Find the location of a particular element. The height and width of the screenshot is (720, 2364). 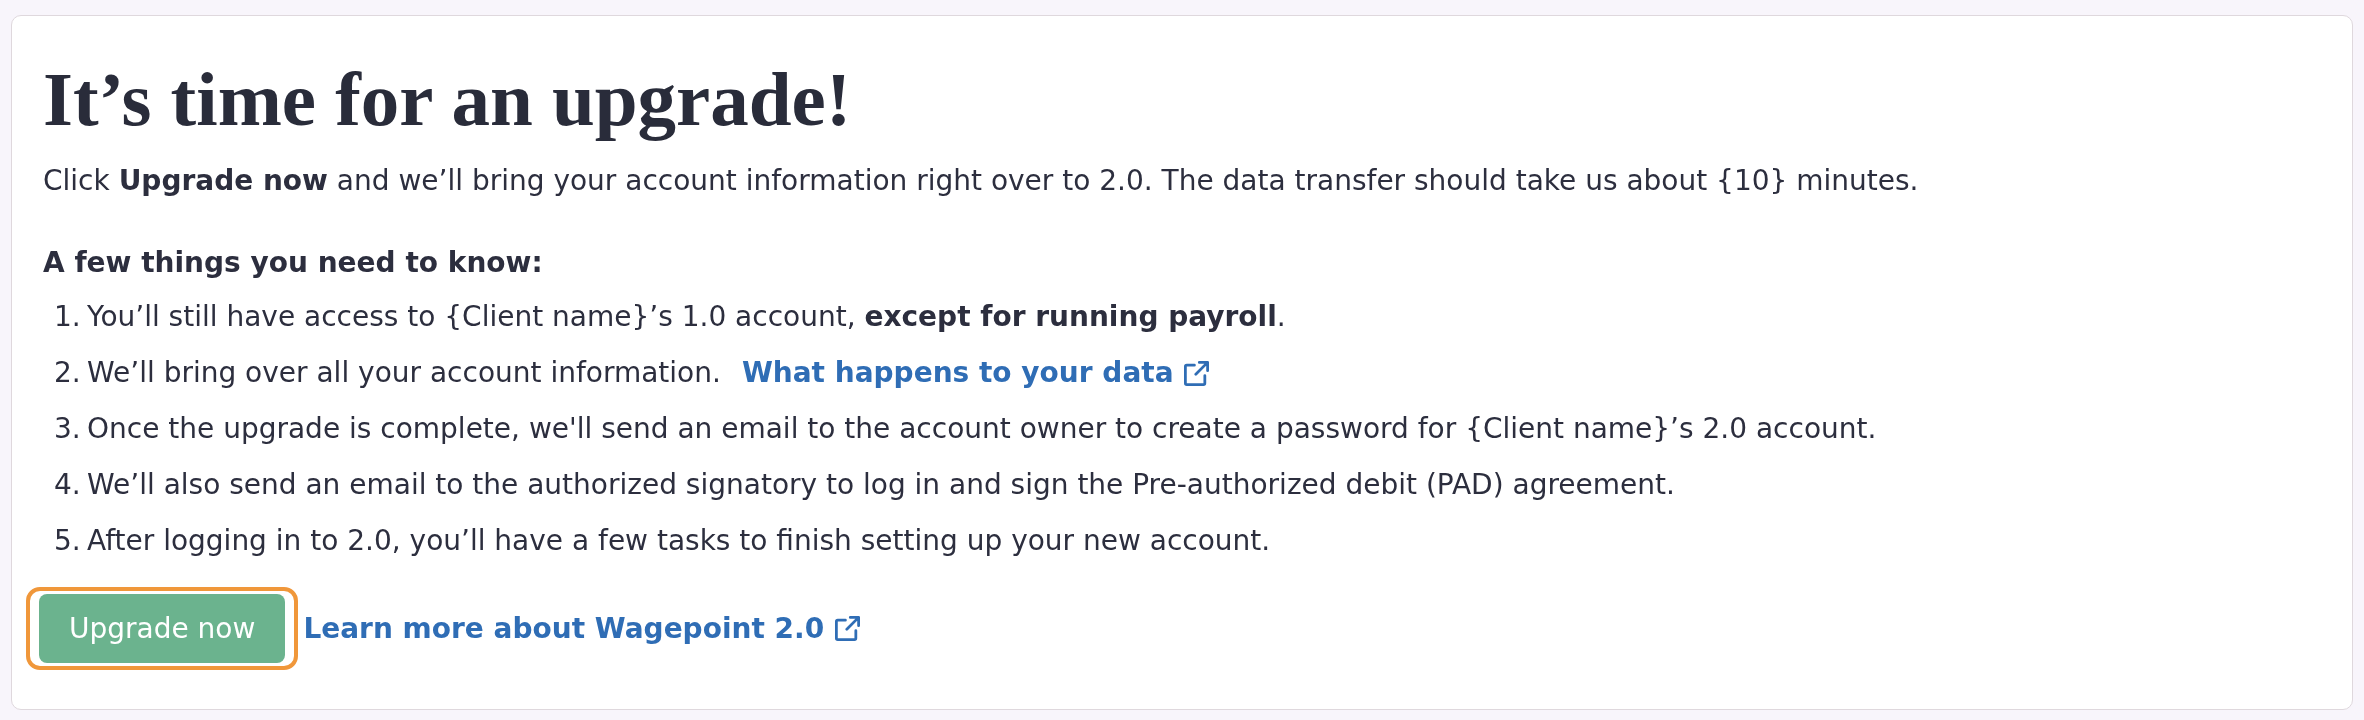

list-item-text: We’ll also send an email to the authorized signatory to log in and sign the Pre-authorized debit (PAD) agreement. is located at coordinates (881, 485).